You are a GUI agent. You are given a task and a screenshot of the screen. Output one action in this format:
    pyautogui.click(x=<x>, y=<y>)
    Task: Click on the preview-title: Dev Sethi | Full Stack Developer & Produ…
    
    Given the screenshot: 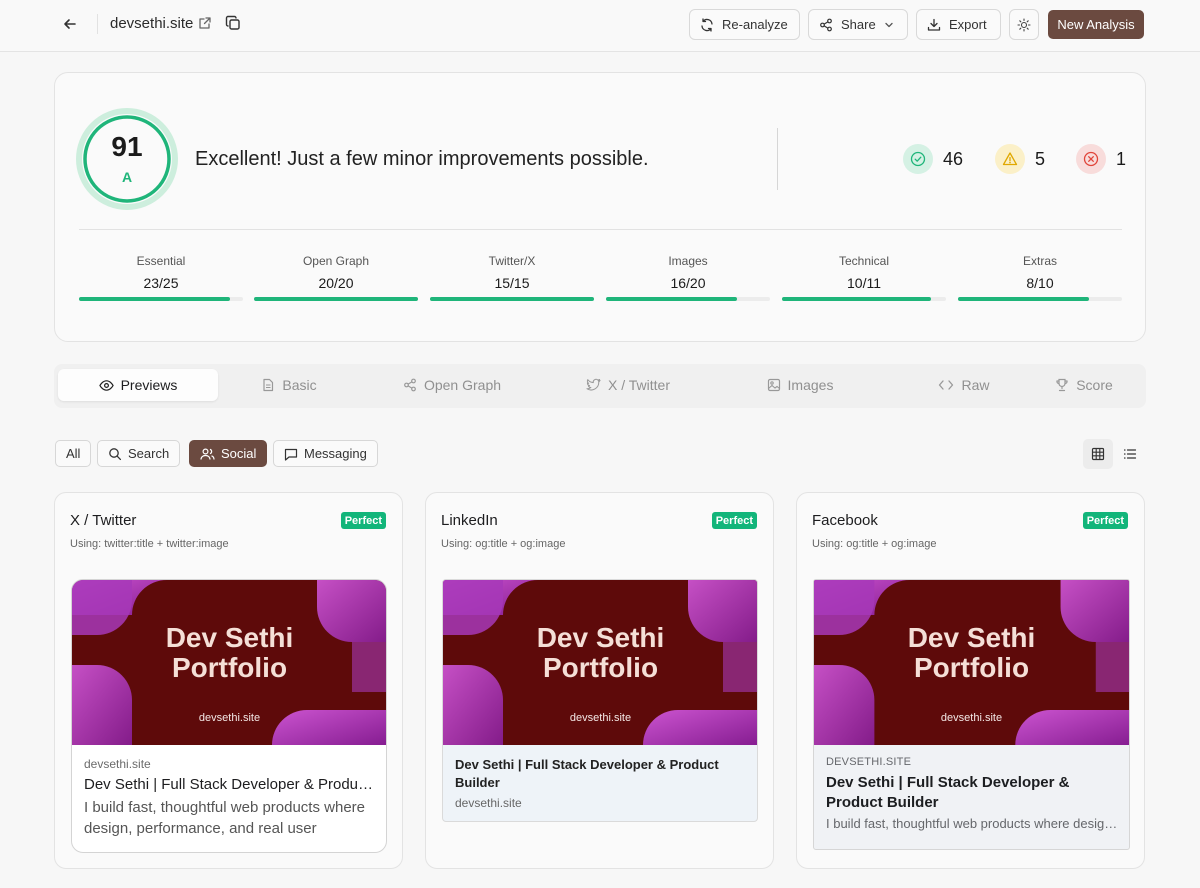 What is the action you would take?
    pyautogui.click(x=230, y=784)
    